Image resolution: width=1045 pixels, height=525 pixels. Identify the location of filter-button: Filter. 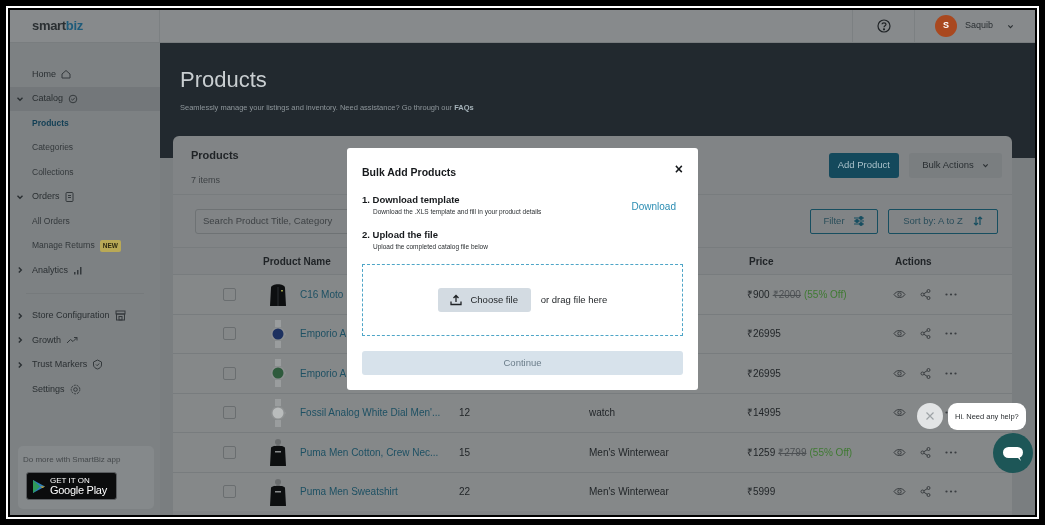
(844, 221).